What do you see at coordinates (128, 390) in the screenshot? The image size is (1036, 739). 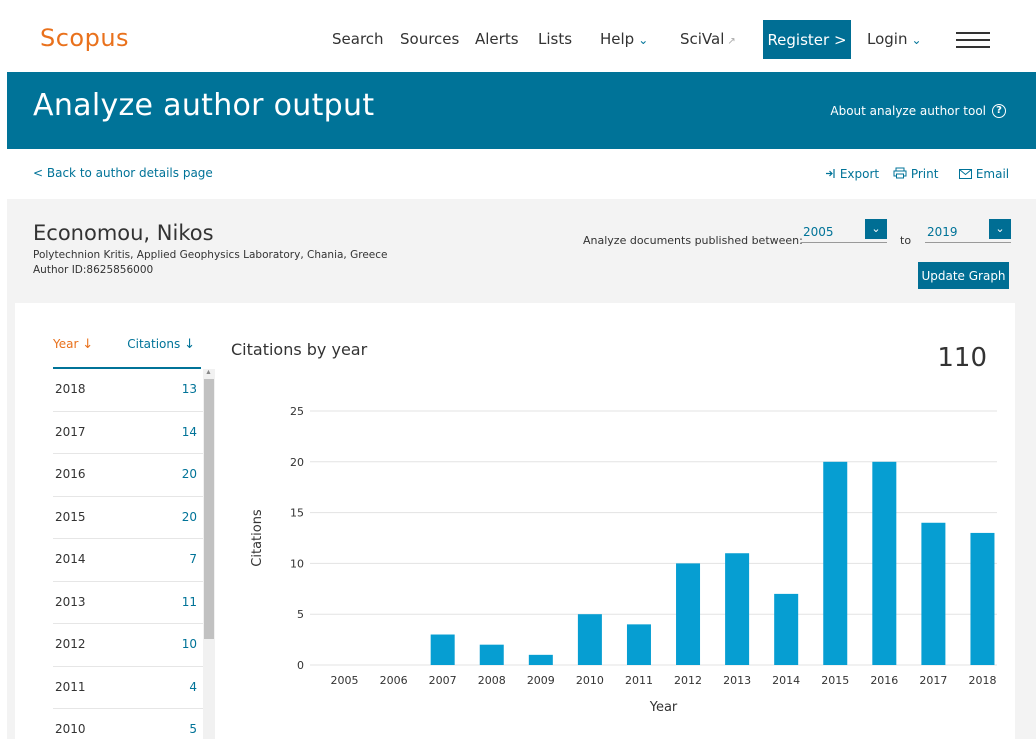 I see `table-row: 2018 13` at bounding box center [128, 390].